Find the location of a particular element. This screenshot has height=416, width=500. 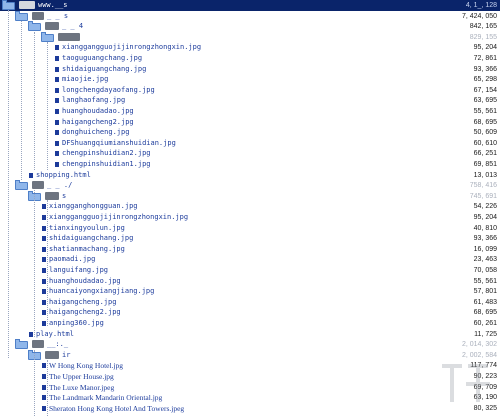

size-value: 66, 251 is located at coordinates (485, 153).